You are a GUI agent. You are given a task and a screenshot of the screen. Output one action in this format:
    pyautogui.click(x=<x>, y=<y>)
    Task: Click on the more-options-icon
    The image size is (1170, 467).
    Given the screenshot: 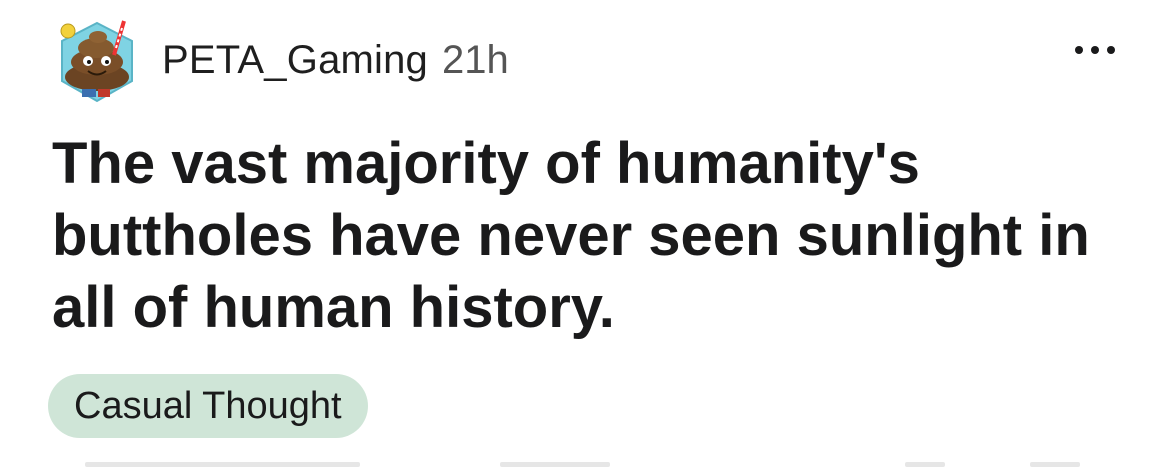 What is the action you would take?
    pyautogui.click(x=1095, y=50)
    